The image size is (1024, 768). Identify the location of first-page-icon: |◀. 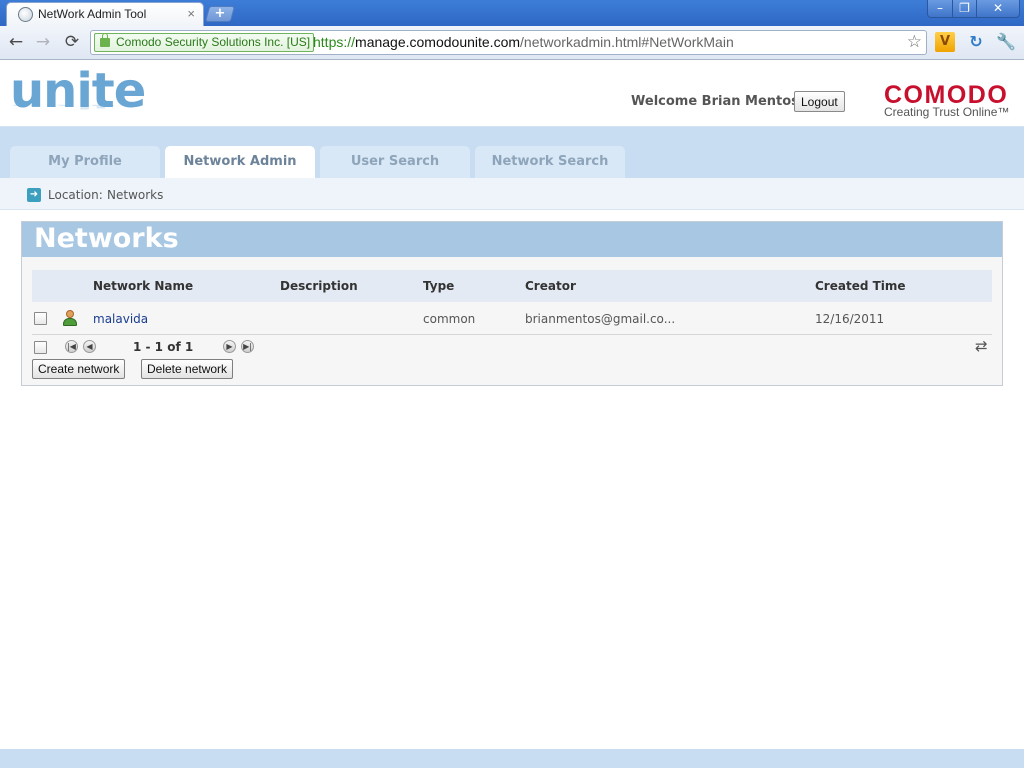
(71, 346).